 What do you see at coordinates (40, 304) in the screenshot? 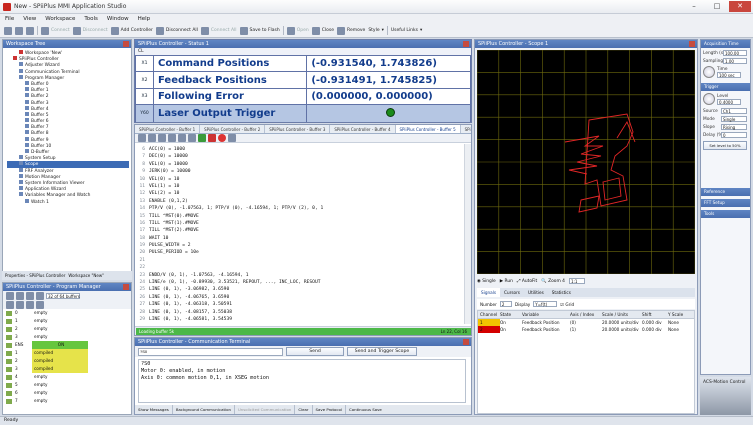
I see `print-icon` at bounding box center [40, 304].